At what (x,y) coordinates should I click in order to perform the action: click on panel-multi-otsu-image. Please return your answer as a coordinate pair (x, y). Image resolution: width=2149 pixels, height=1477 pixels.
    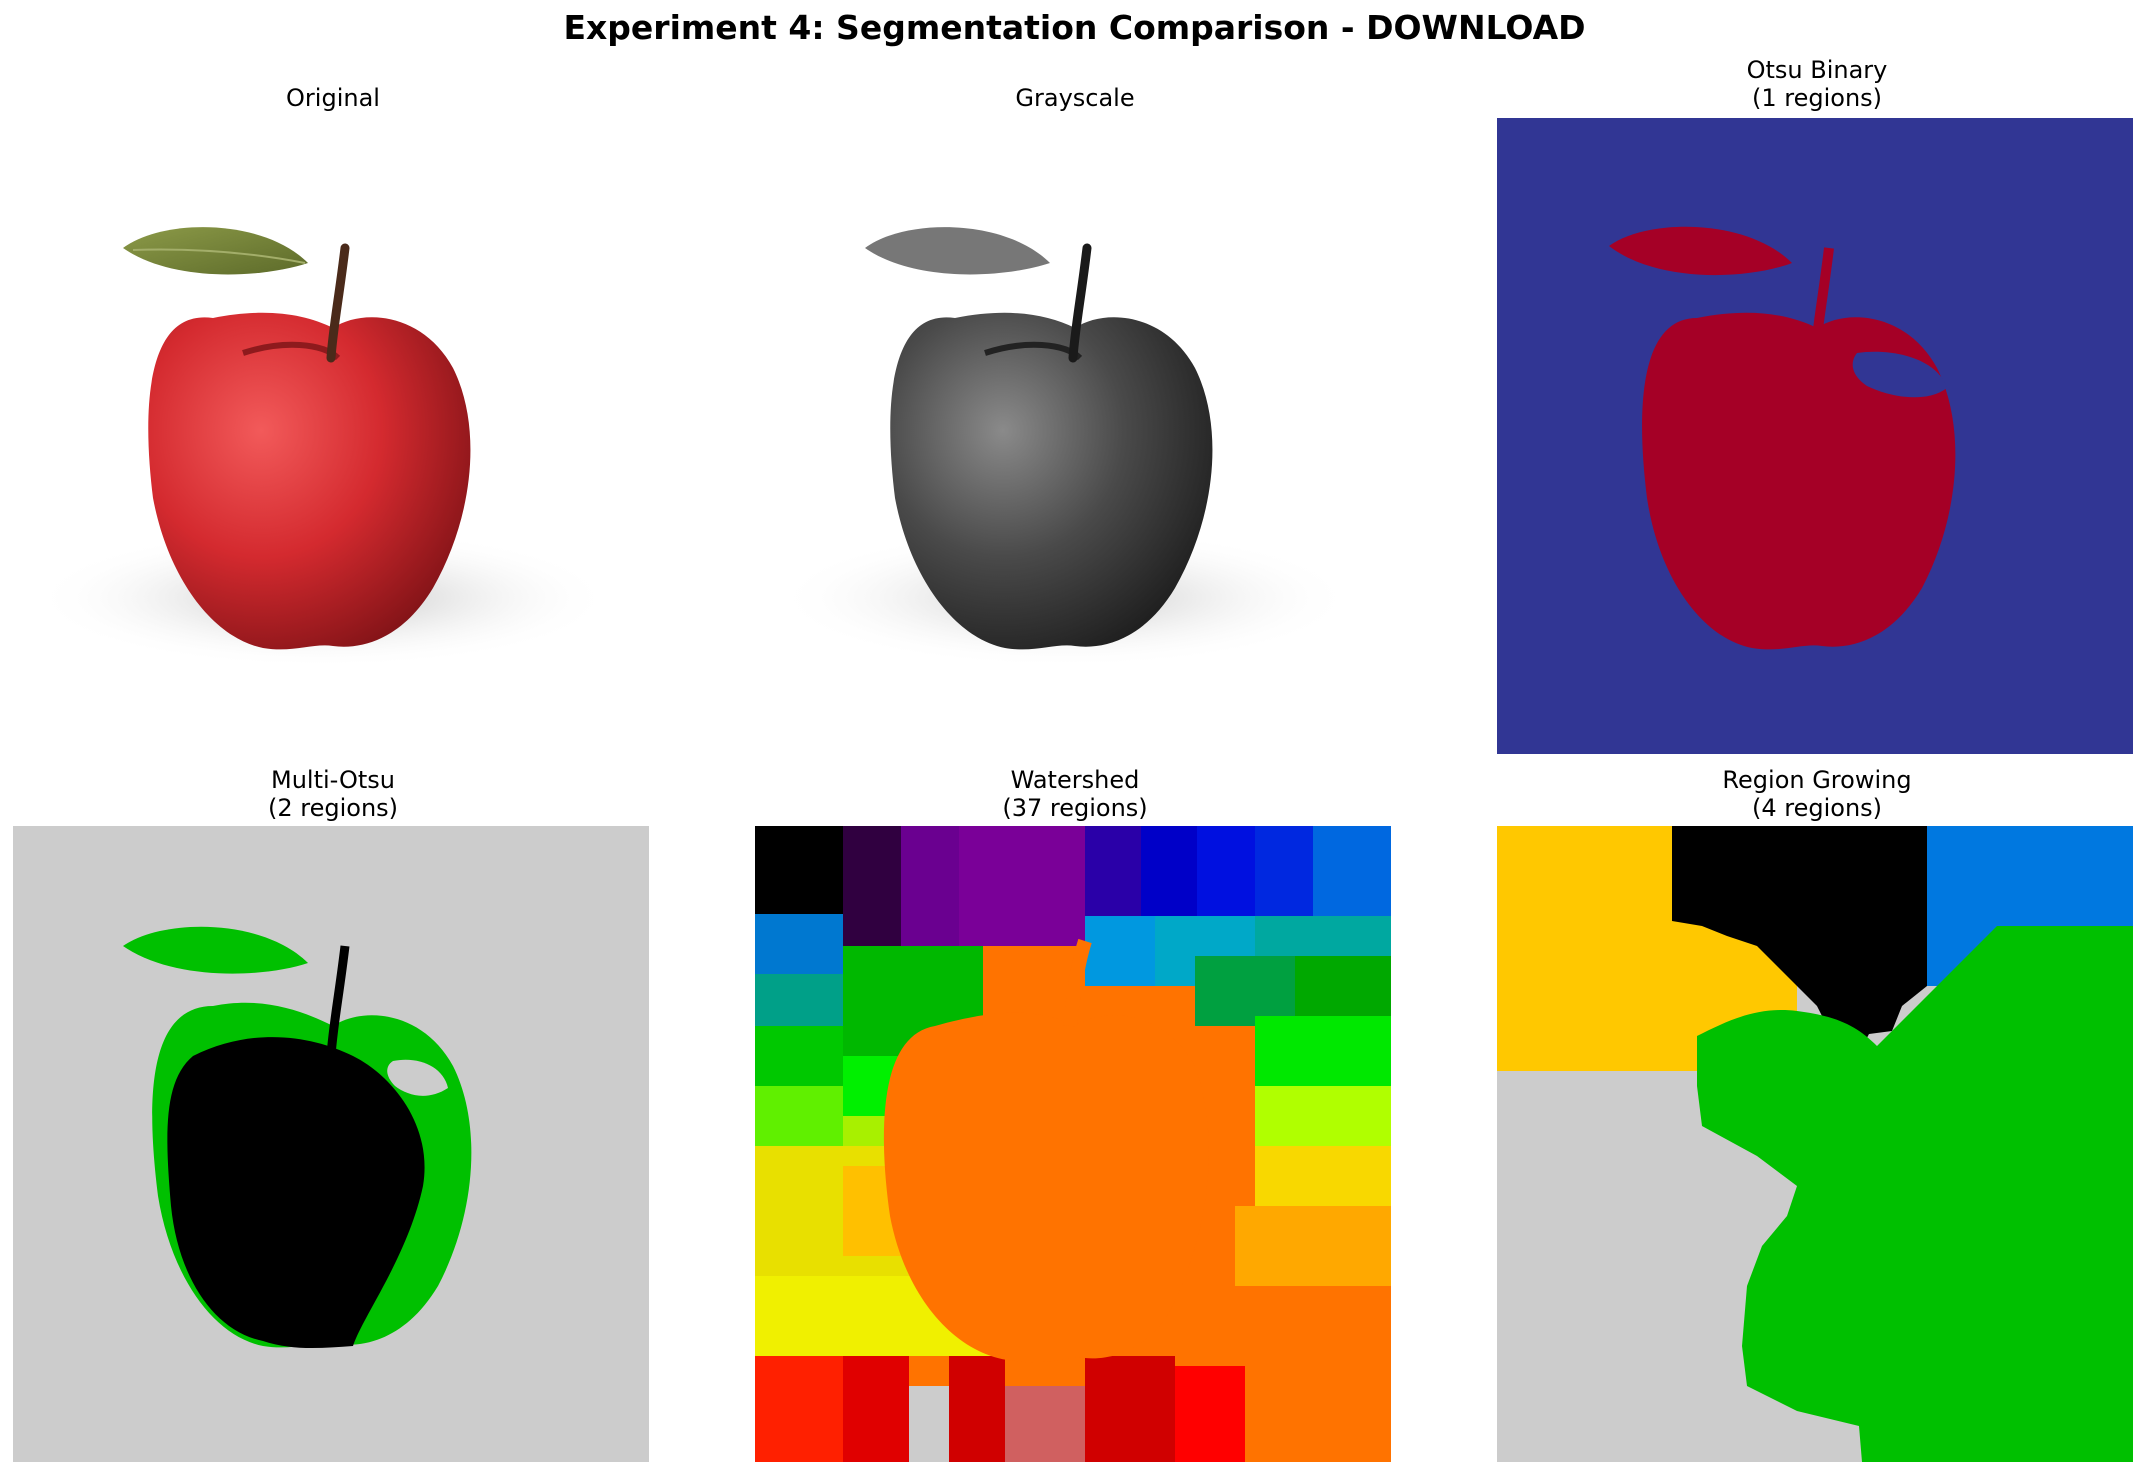
    Looking at the image, I should click on (331, 1144).